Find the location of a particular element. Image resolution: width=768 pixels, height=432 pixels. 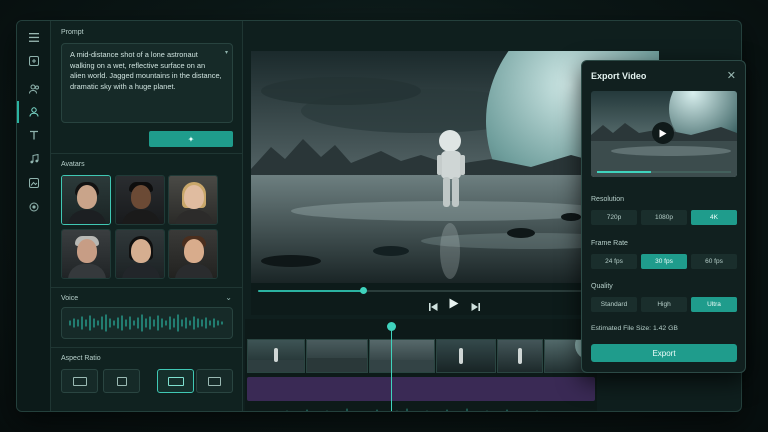

avatars-label: Avatars is located at coordinates (73, 164).